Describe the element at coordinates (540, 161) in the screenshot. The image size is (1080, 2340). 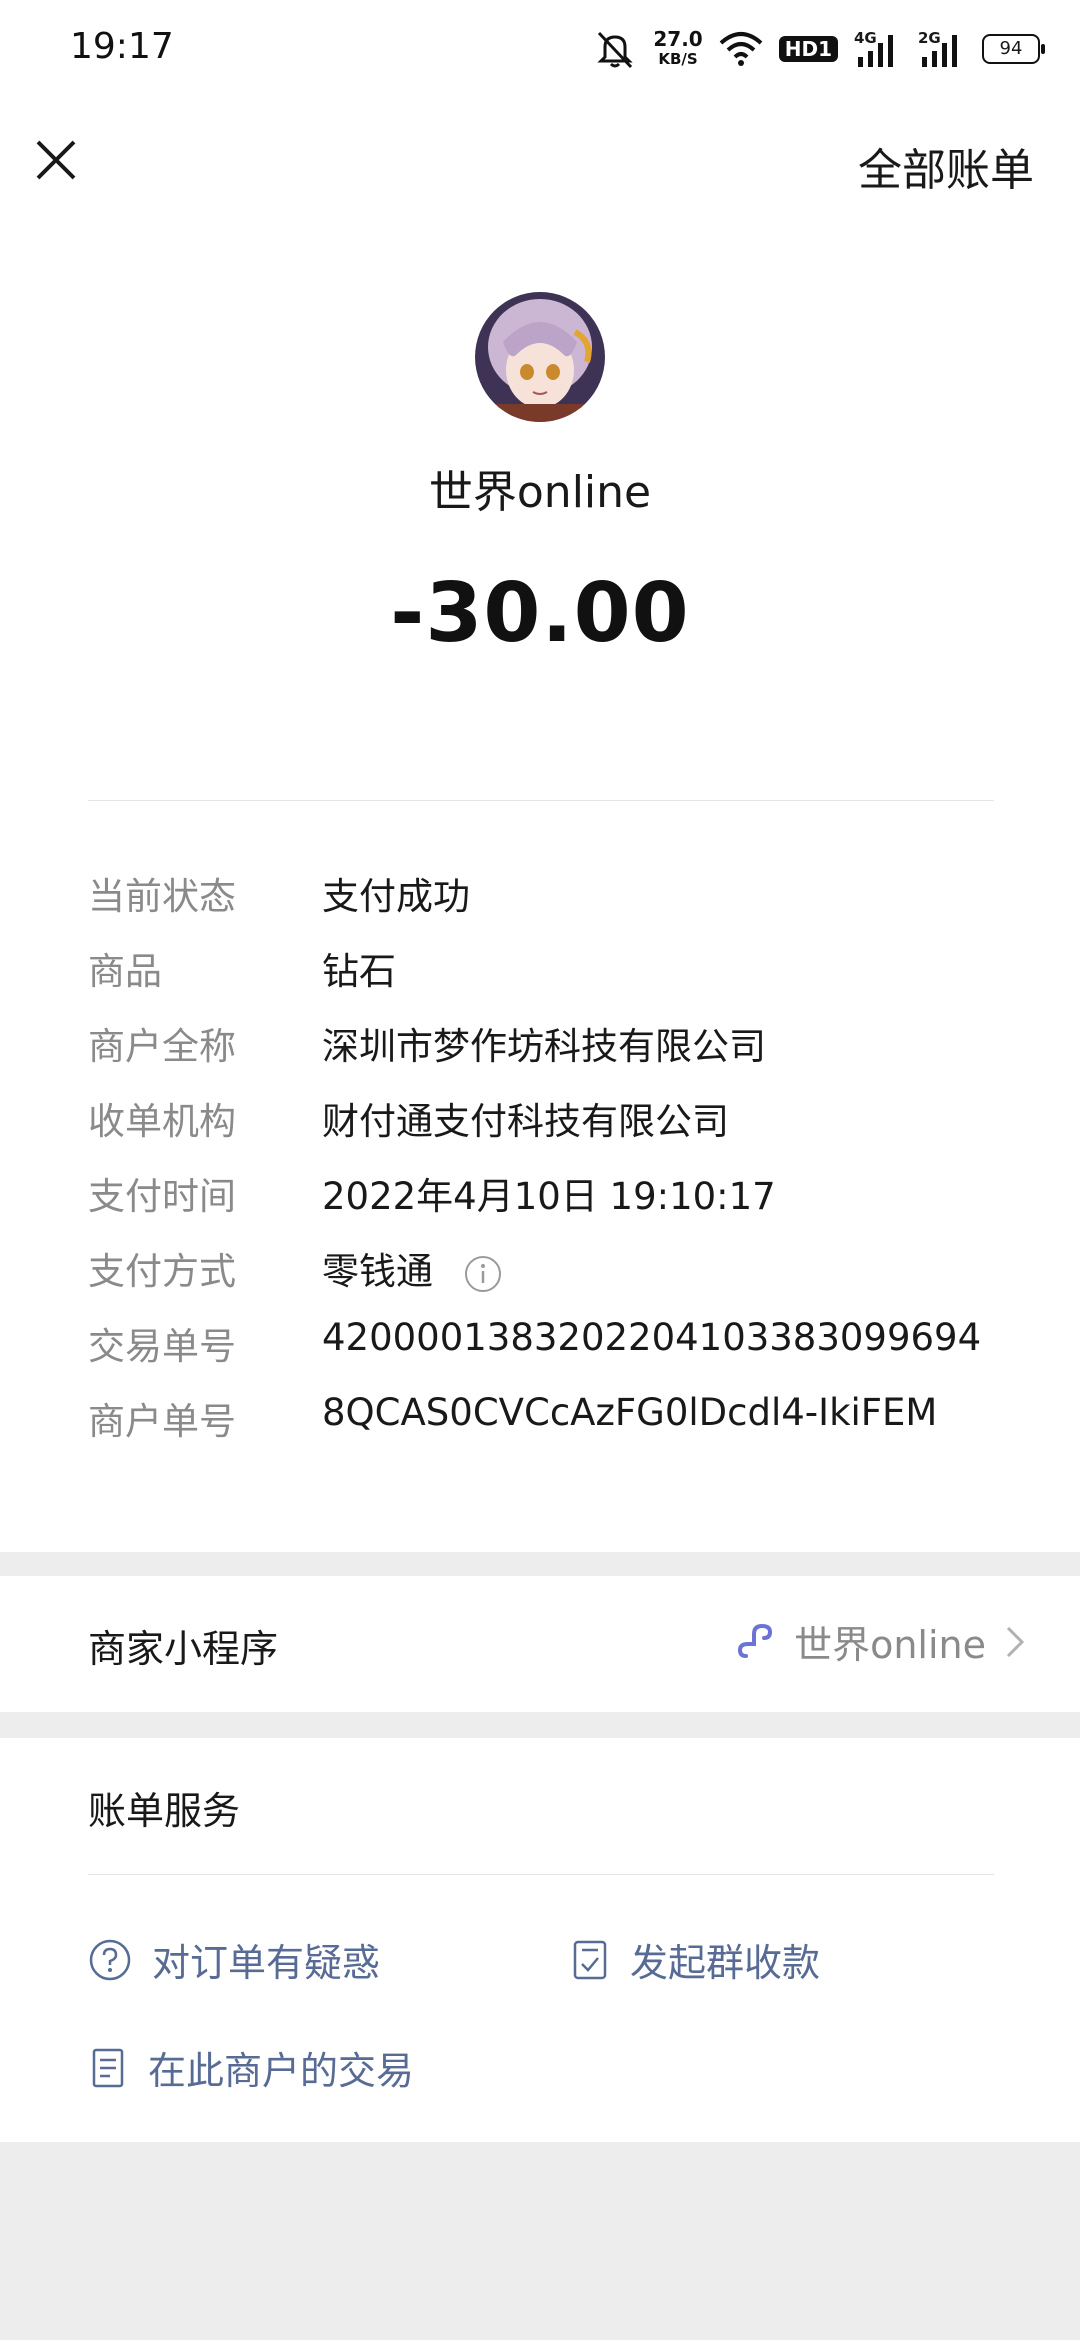
I see `nav-bar: 全部账单` at that location.